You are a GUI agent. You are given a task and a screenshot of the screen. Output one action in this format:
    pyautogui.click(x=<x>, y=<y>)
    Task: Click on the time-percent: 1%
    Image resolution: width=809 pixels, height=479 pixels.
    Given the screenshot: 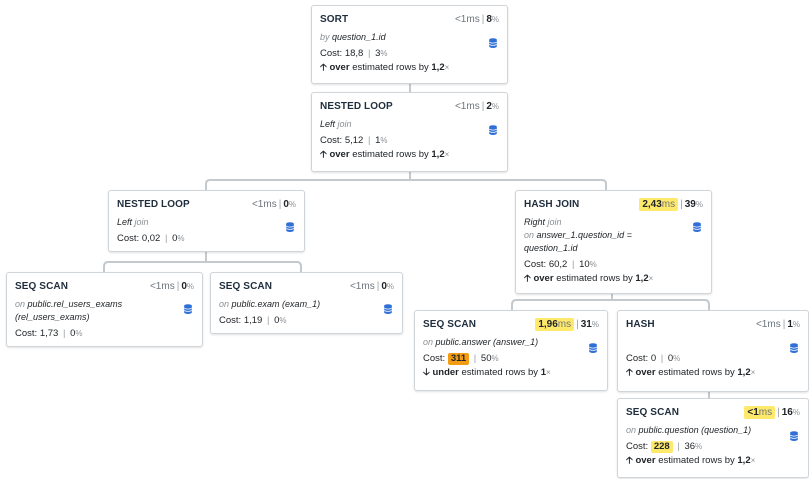 What is the action you would take?
    pyautogui.click(x=793, y=324)
    